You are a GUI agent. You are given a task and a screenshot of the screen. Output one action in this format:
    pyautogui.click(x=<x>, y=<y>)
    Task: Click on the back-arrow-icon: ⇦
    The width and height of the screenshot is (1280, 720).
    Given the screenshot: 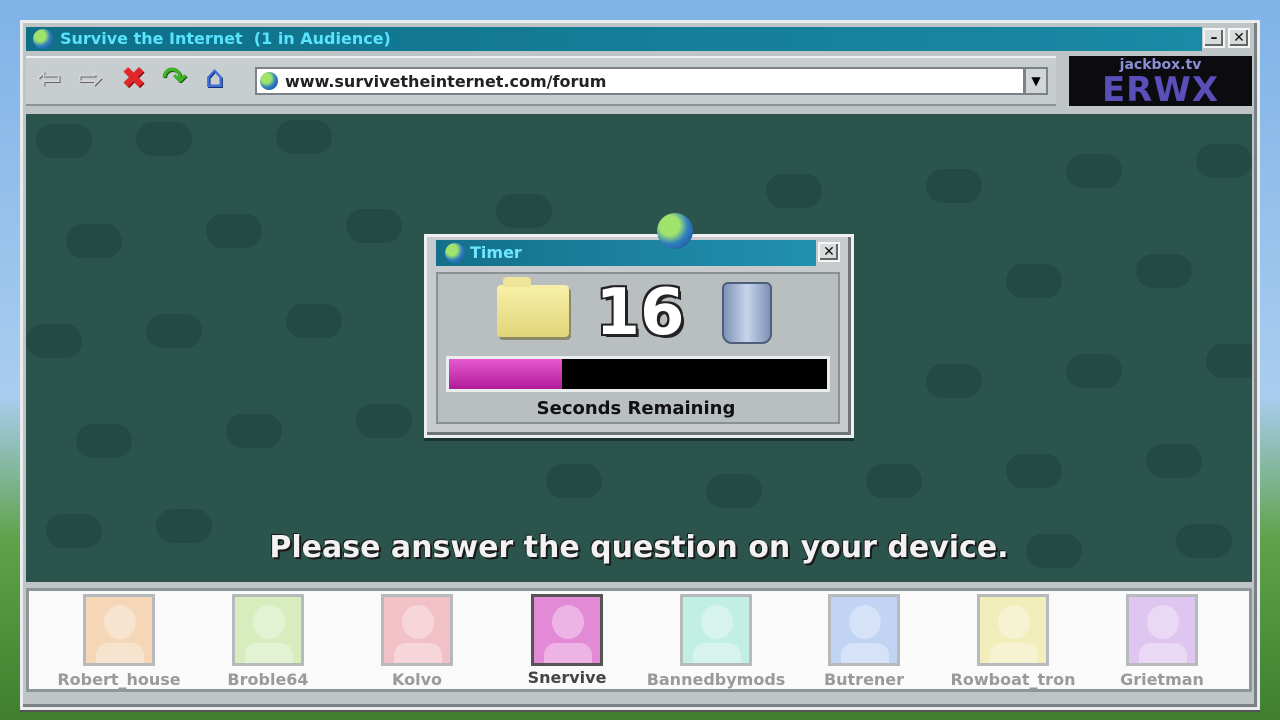 What is the action you would take?
    pyautogui.click(x=48, y=79)
    